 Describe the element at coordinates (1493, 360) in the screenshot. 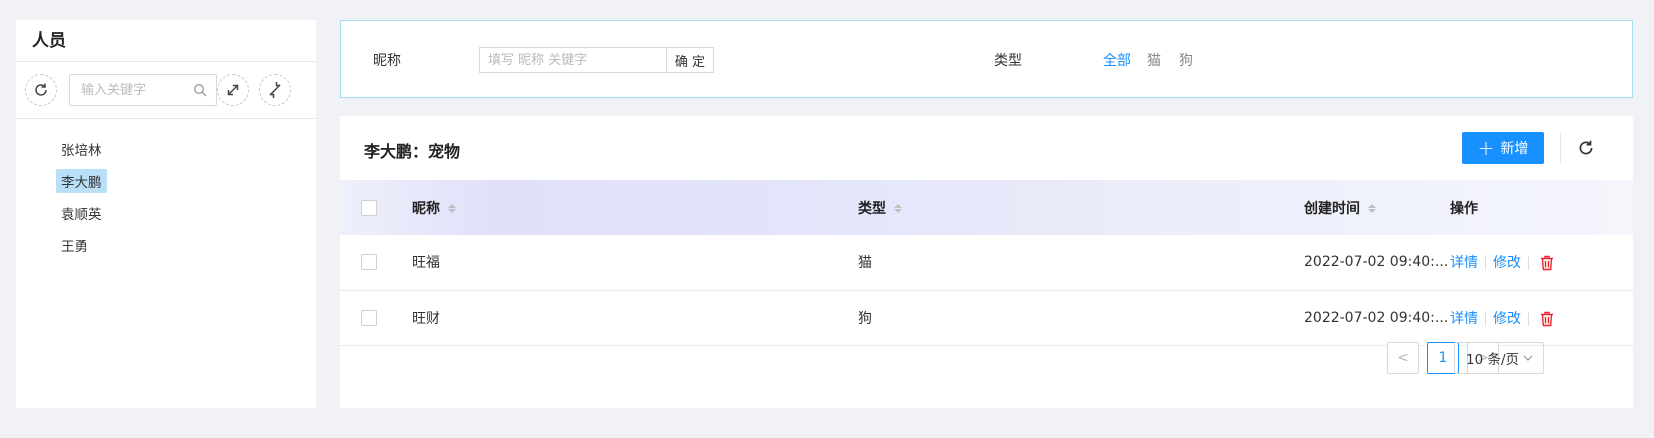

I see `page-size-value: 10 条/页` at that location.